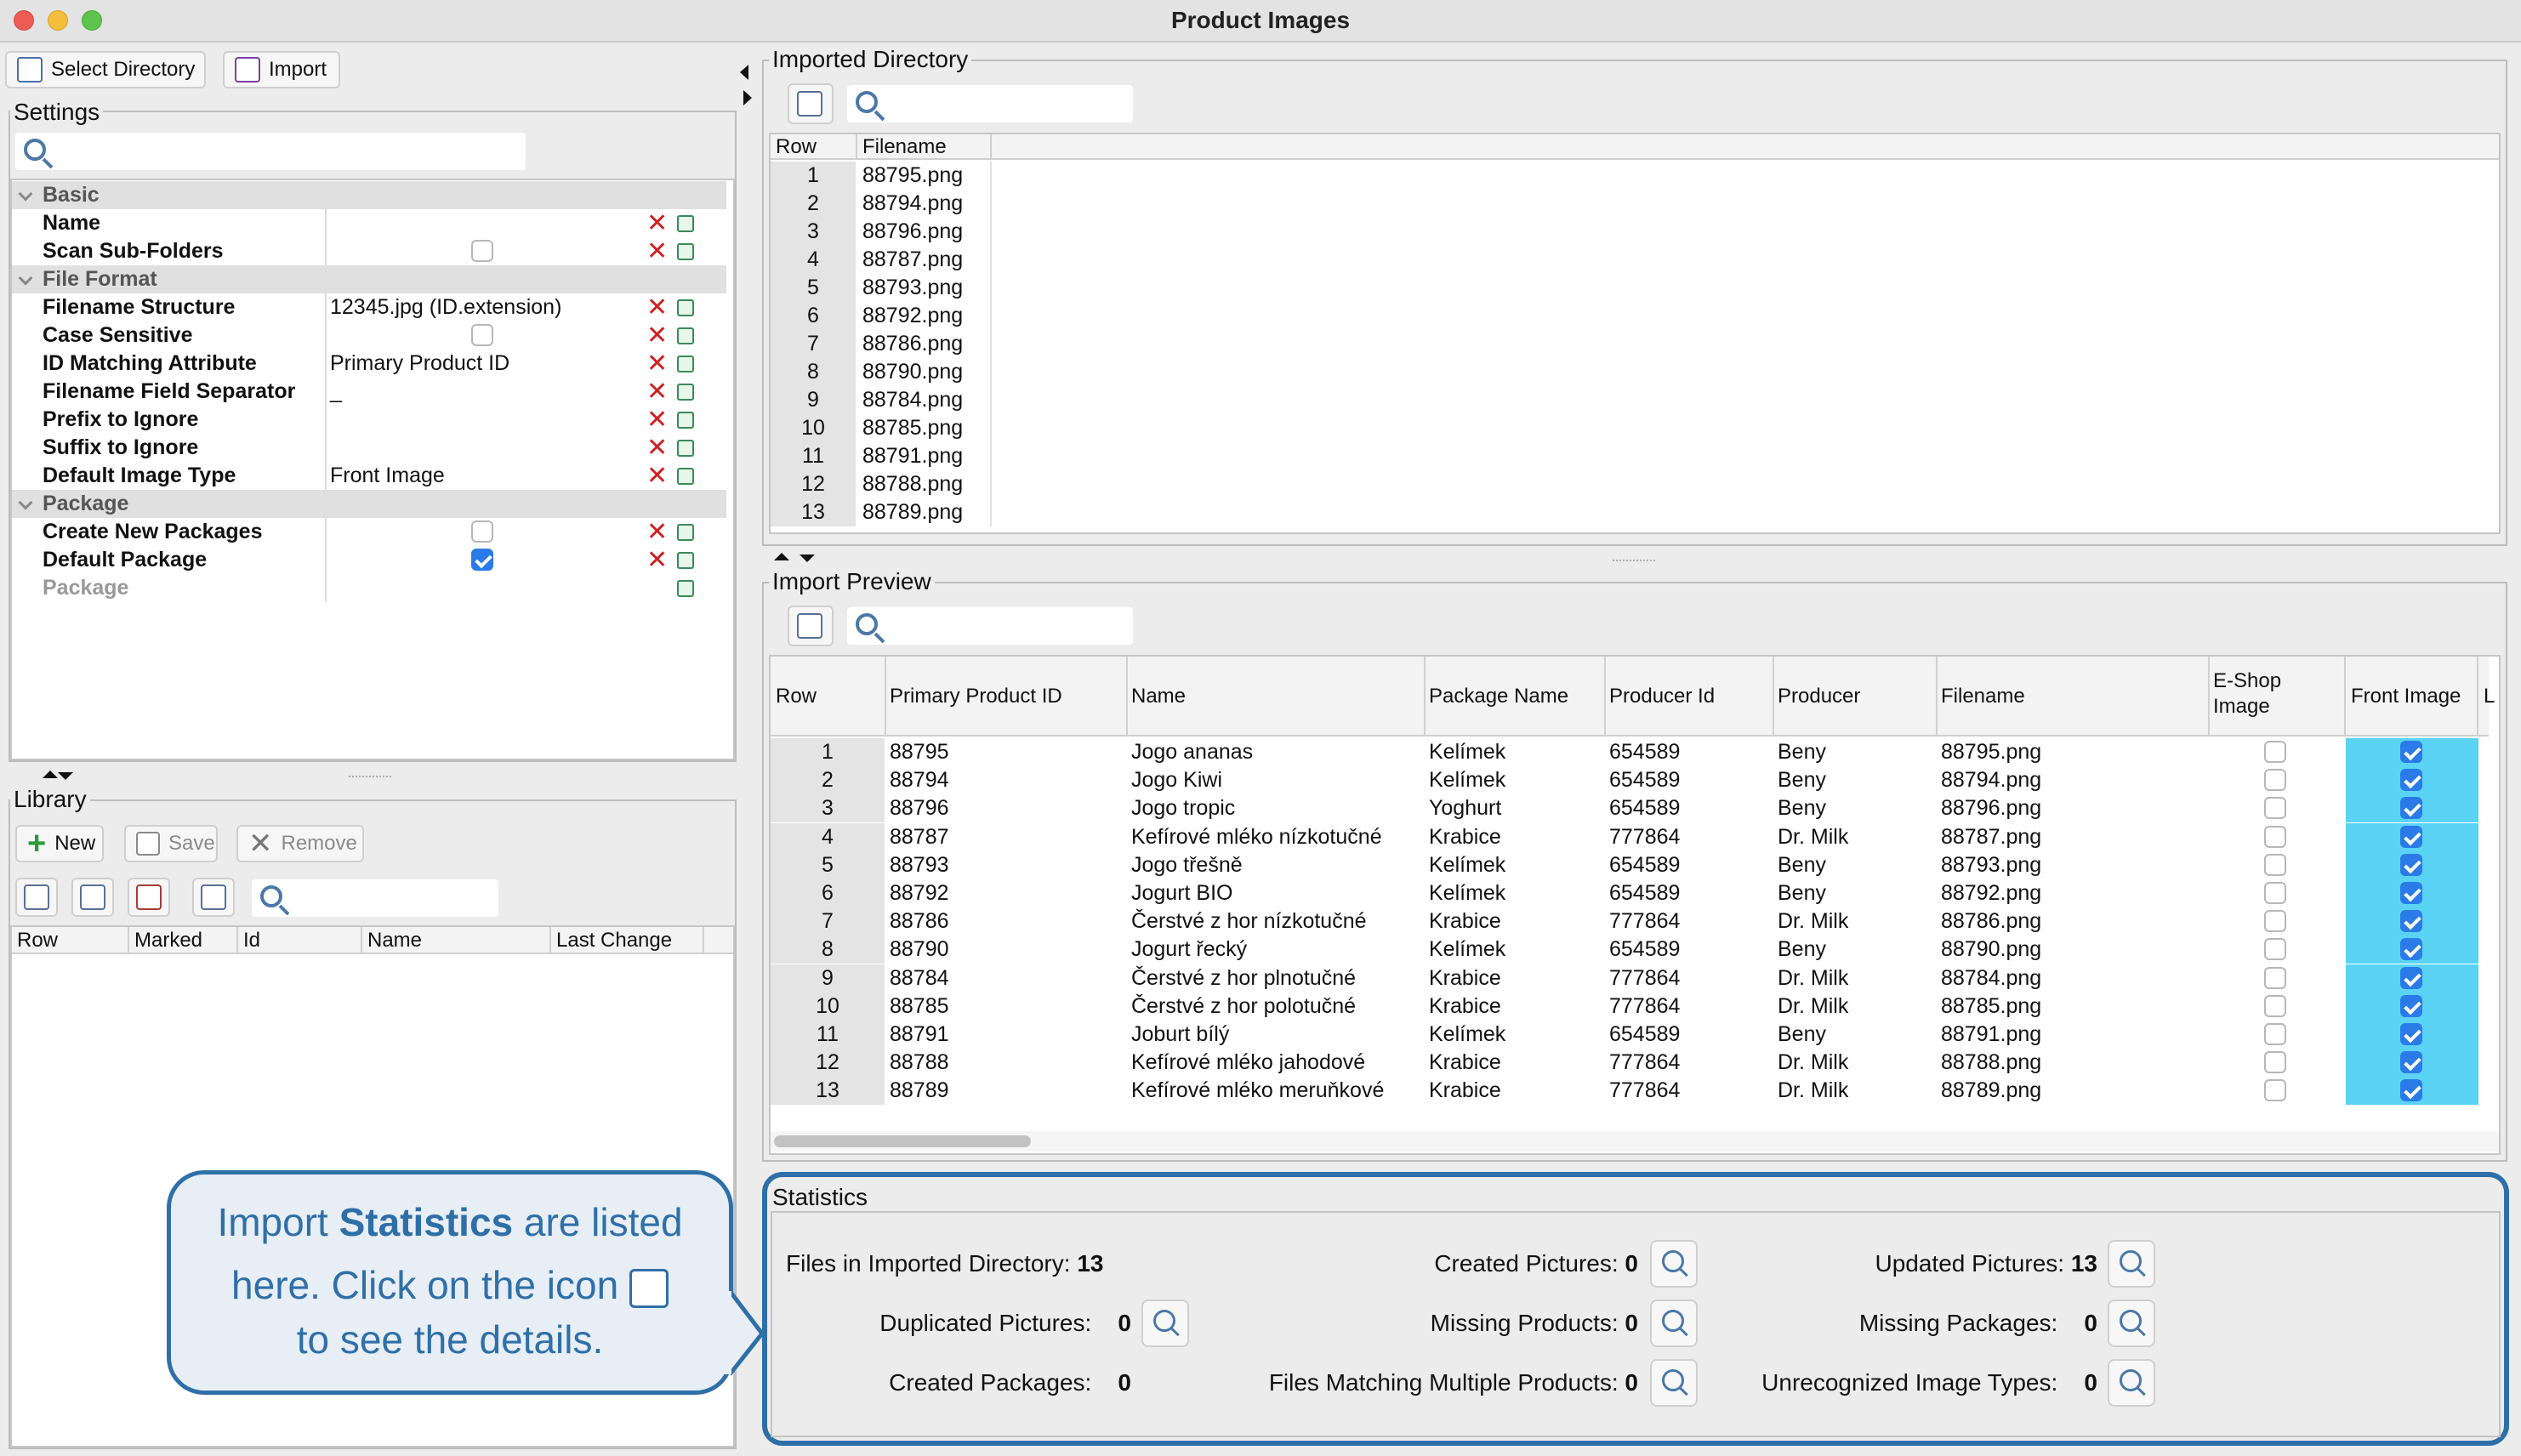  I want to click on setting-row-filename-field-separator: Filename Field Separator _, so click(369, 392).